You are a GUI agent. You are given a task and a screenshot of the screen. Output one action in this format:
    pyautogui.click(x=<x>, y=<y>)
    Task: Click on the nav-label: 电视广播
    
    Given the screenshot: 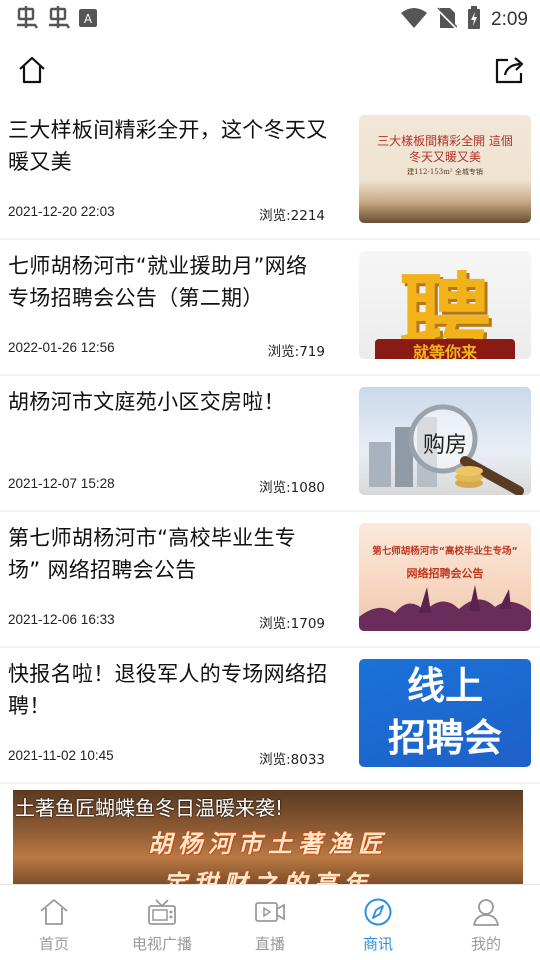 What is the action you would take?
    pyautogui.click(x=161, y=944)
    